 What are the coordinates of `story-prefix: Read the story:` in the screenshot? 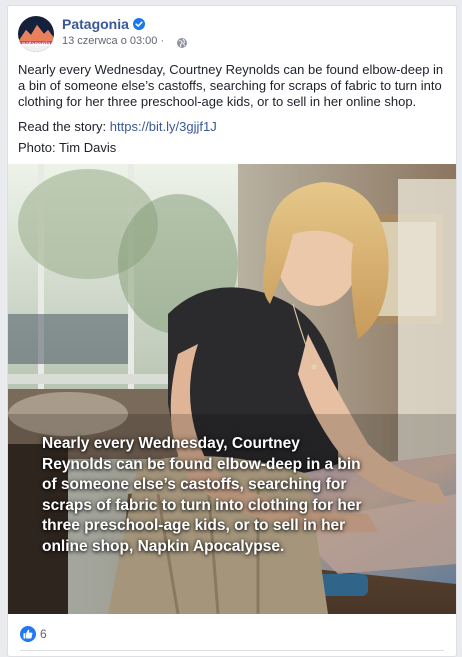 It's located at (64, 126).